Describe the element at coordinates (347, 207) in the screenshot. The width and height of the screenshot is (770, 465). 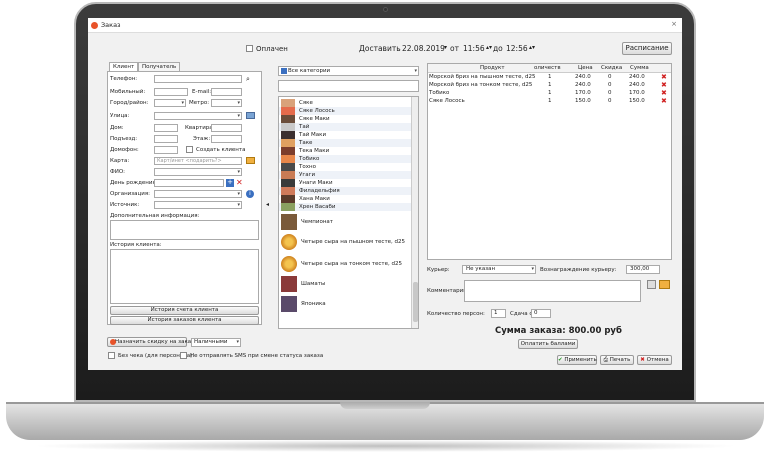
I see `product-list-item: Хрен Васаби` at that location.